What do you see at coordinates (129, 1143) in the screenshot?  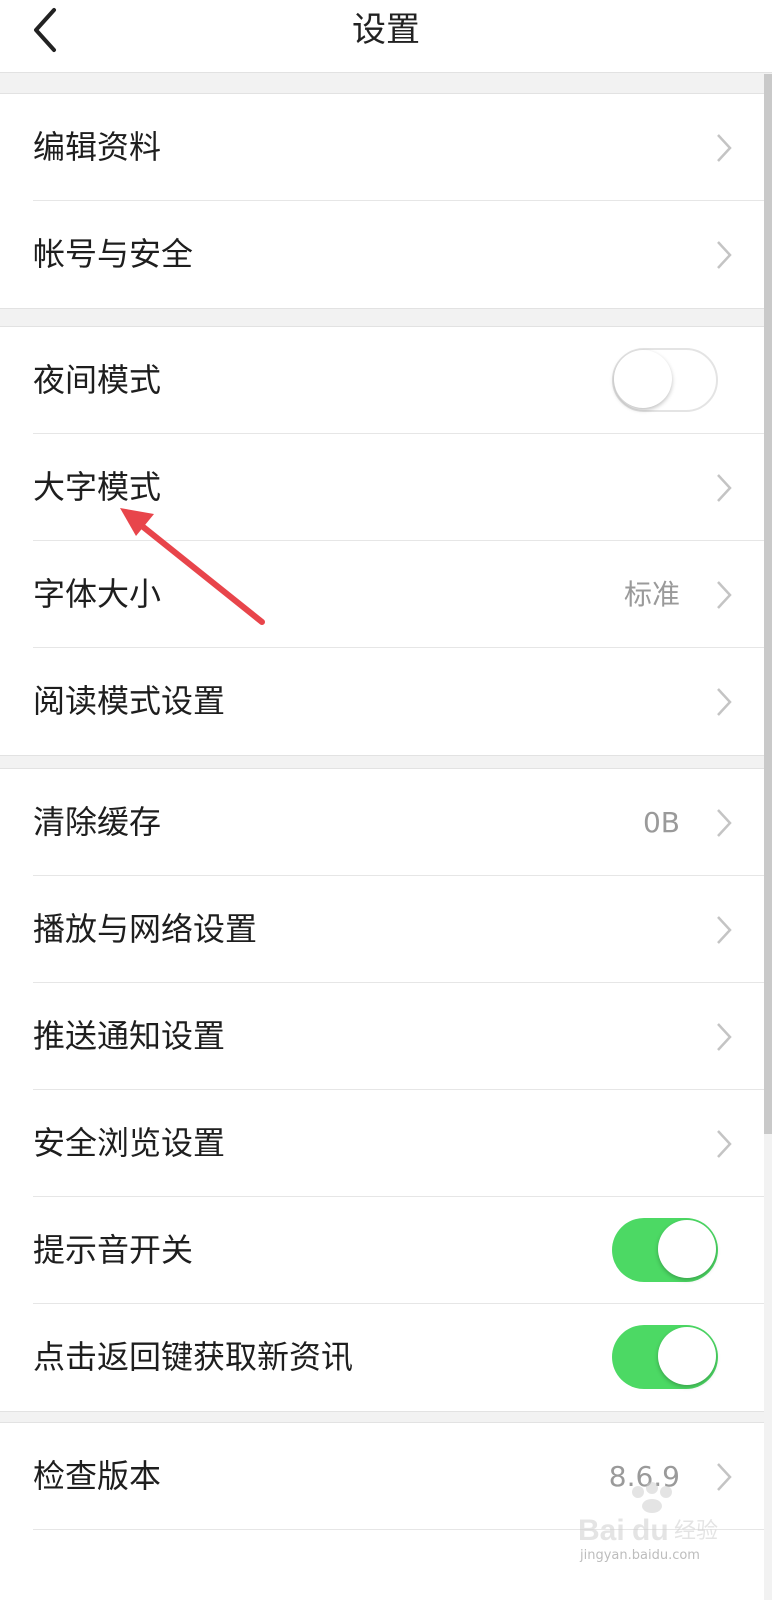 I see `settings-item-label: 安全浏览设置` at bounding box center [129, 1143].